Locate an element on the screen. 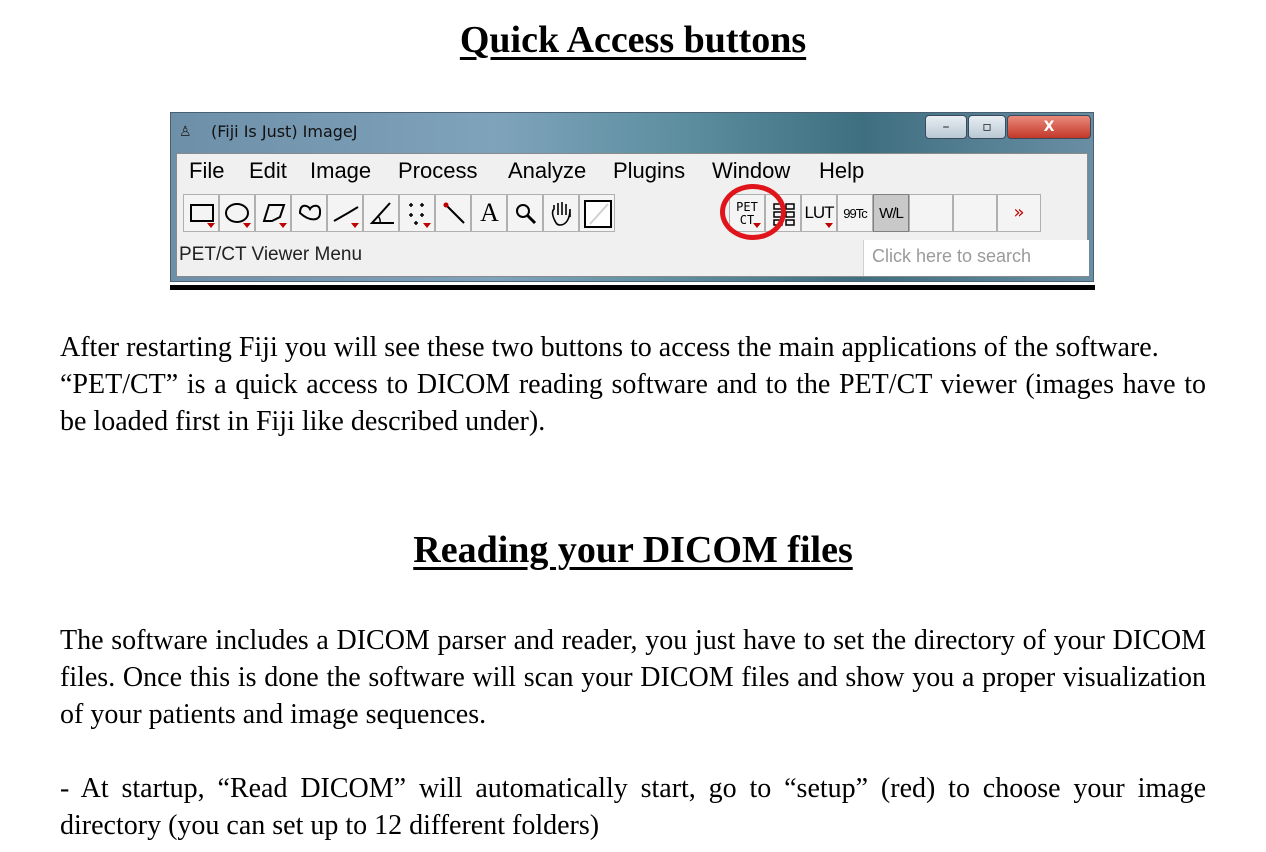 This screenshot has height=852, width=1266. maximize-button: ▫ is located at coordinates (987, 127).